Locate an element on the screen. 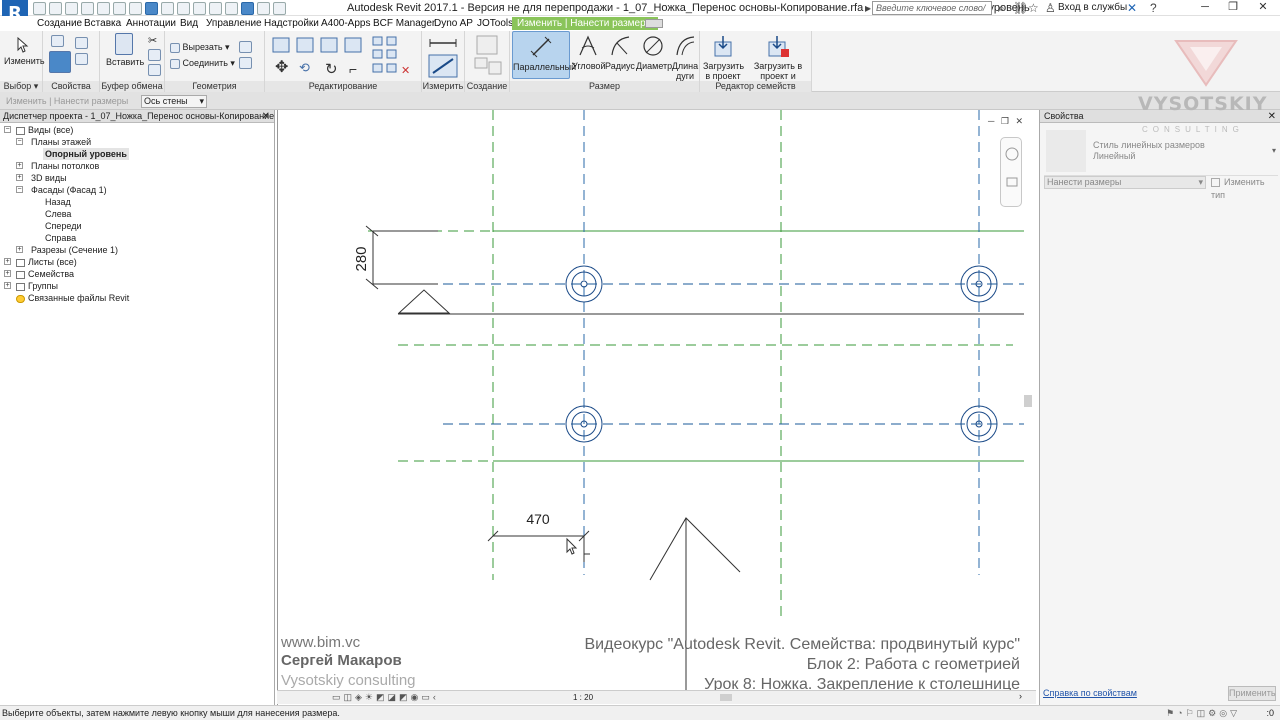  cut-geometry-button: Вырезать ▾ is located at coordinates (200, 47).